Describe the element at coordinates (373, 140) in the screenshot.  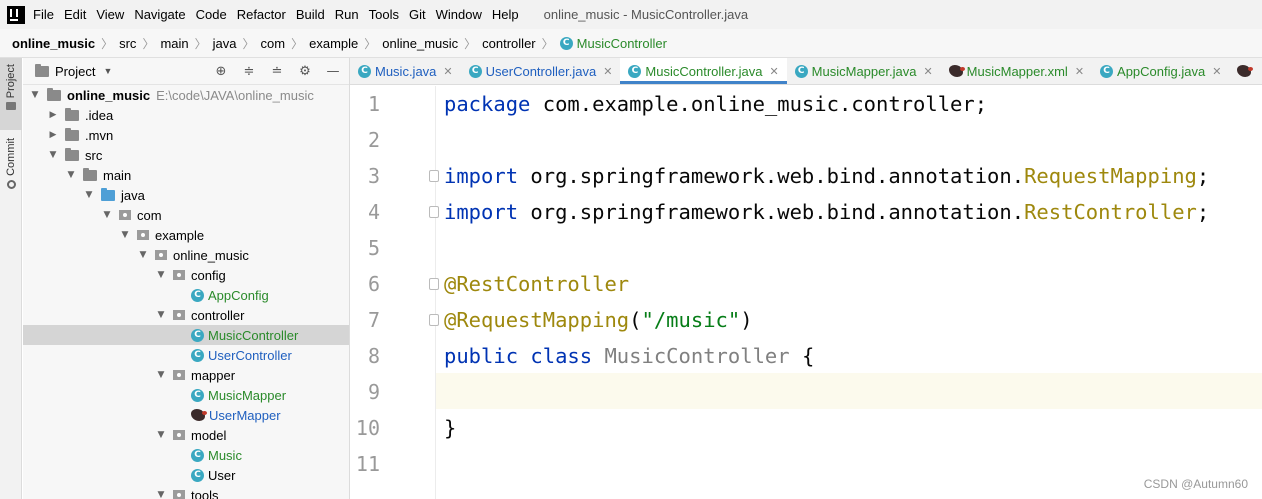
I see `line-number: 2` at that location.